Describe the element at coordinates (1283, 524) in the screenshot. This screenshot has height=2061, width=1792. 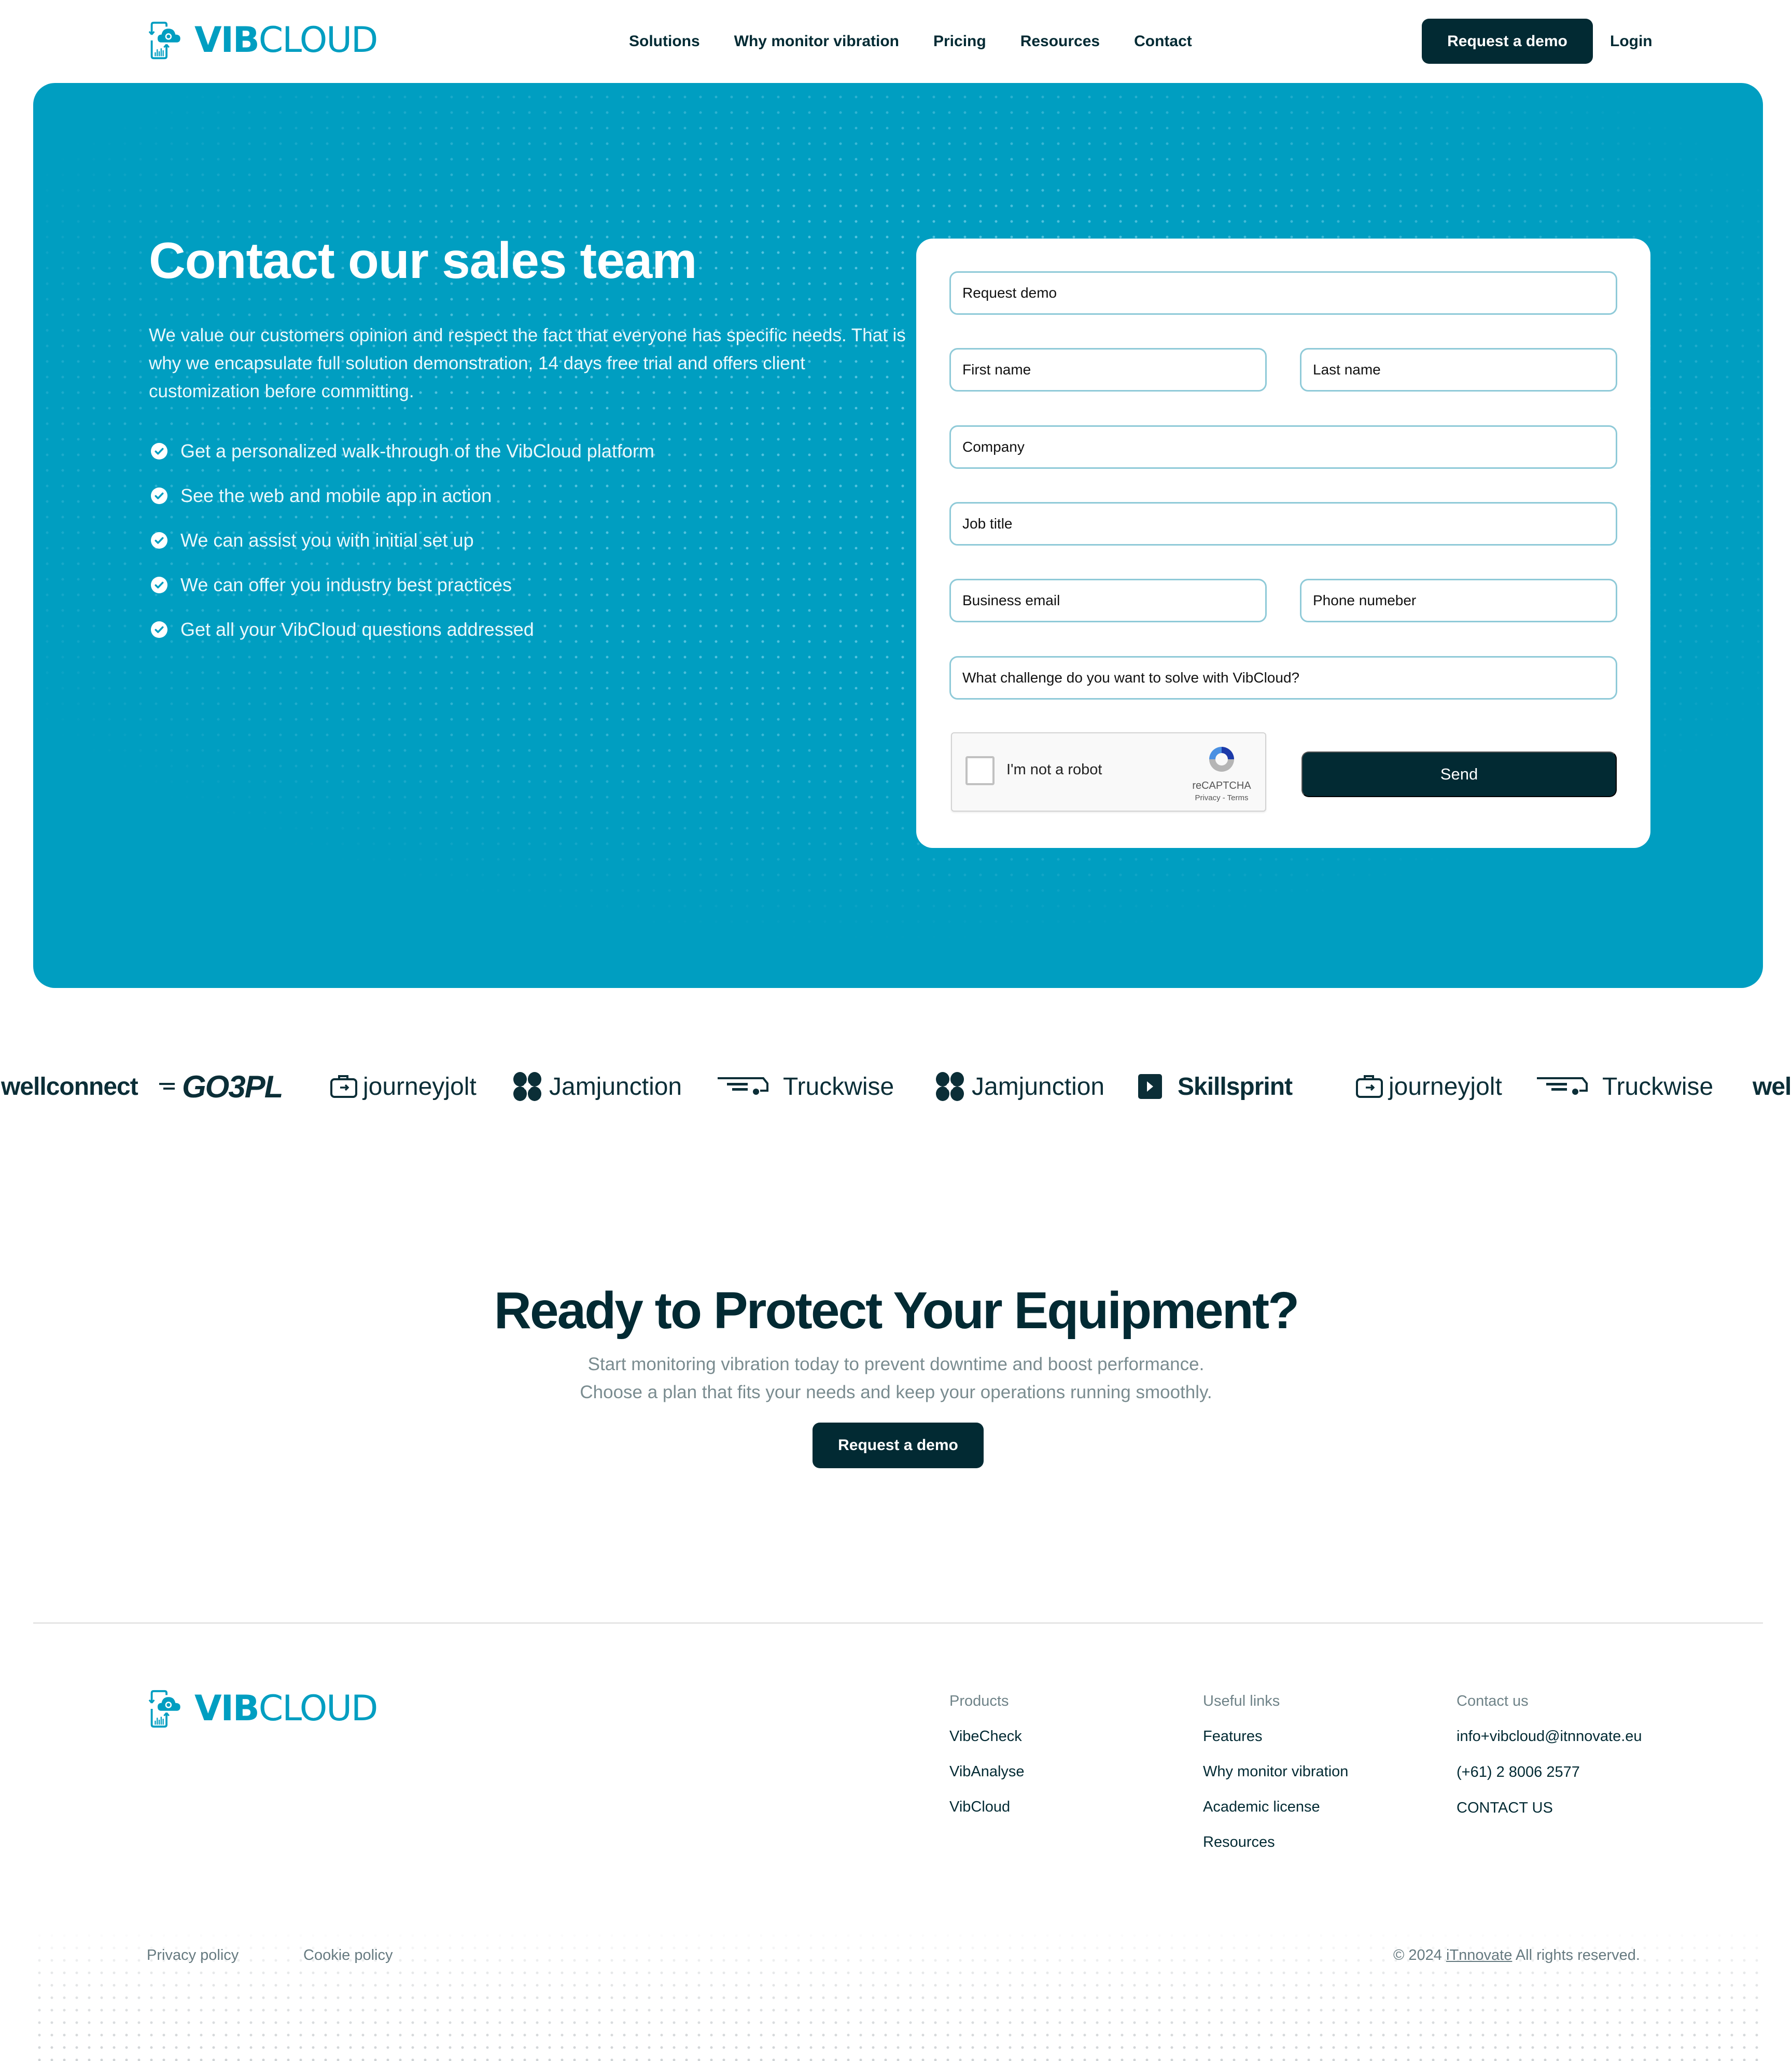
I see `job-title-field: Job title` at that location.